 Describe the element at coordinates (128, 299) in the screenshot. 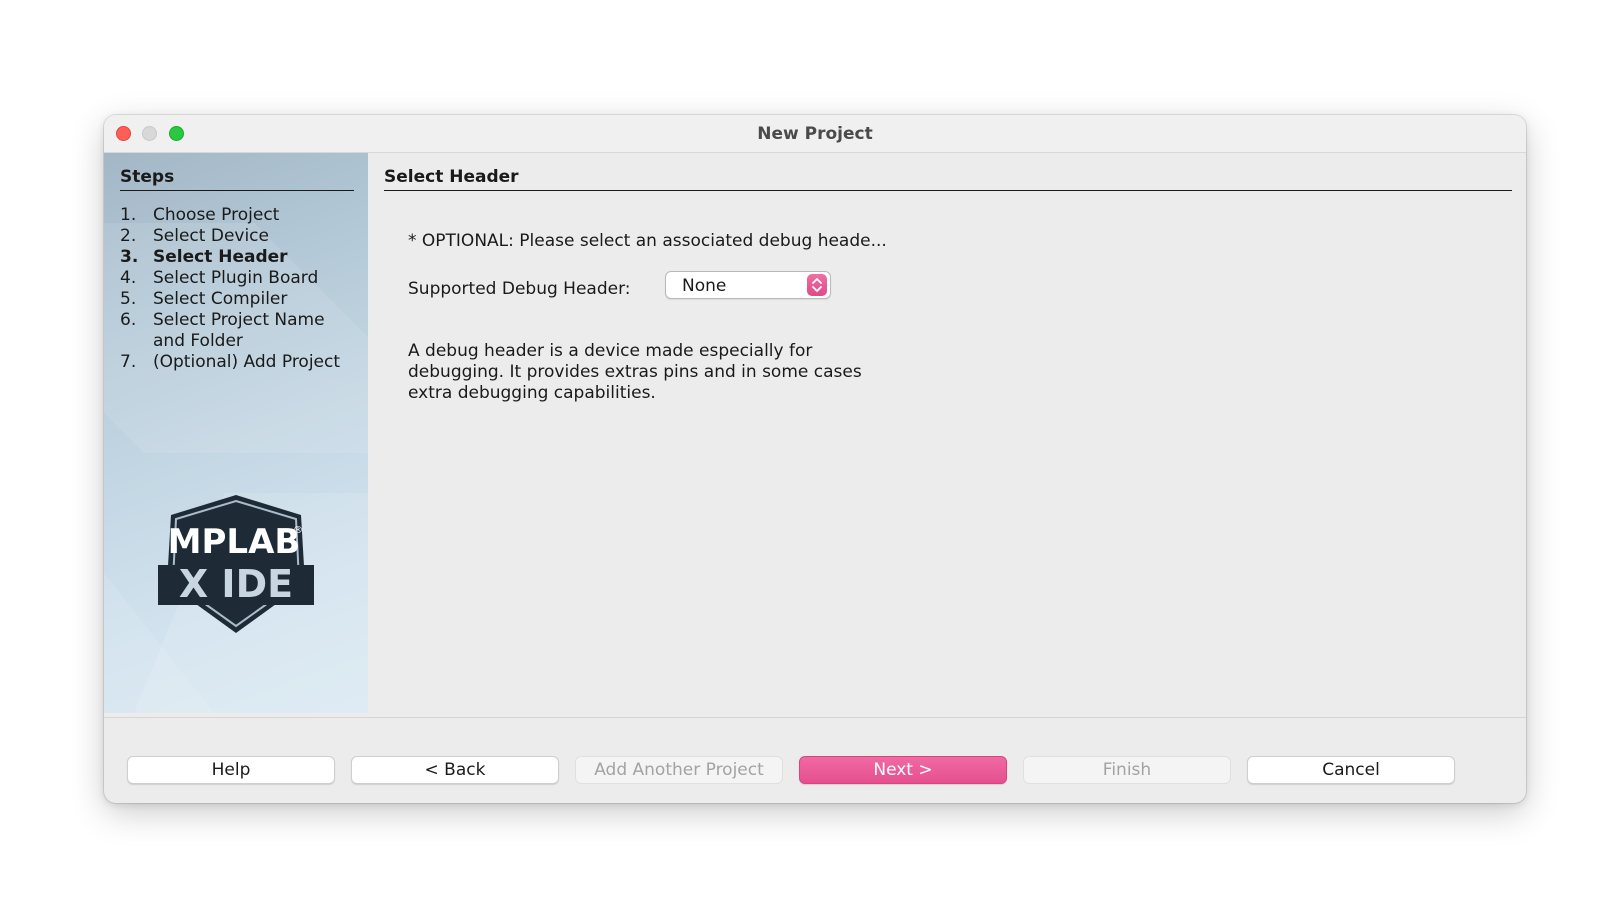

I see `step-number: 5.` at that location.